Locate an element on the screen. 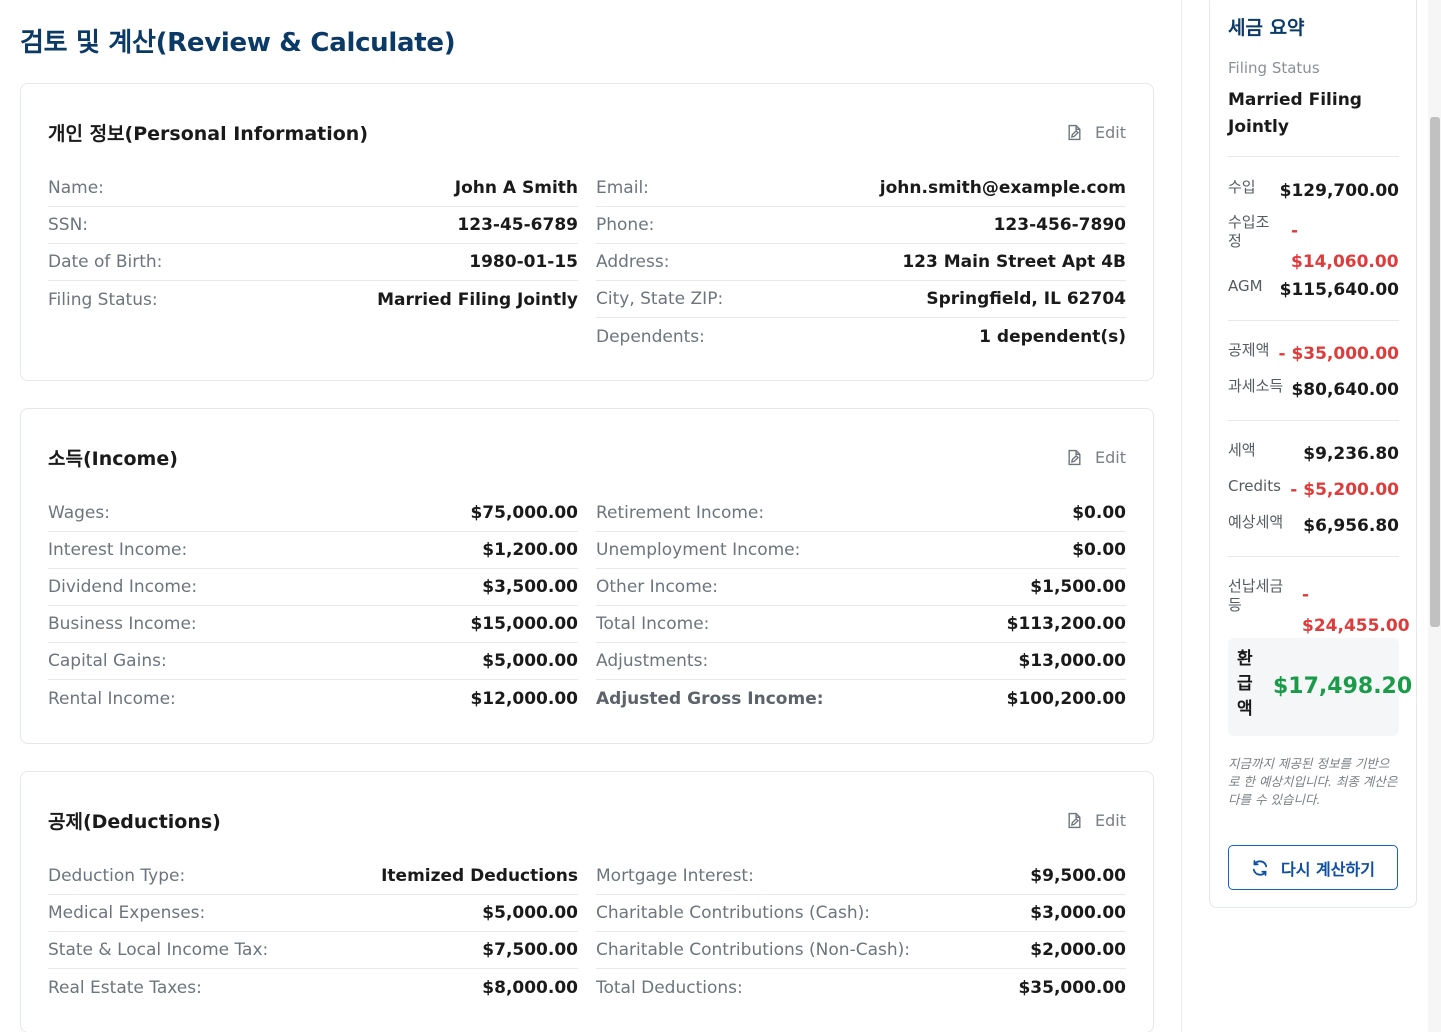 This screenshot has height=1032, width=1441. edit-deductions-button: Edit is located at coordinates (1096, 820).